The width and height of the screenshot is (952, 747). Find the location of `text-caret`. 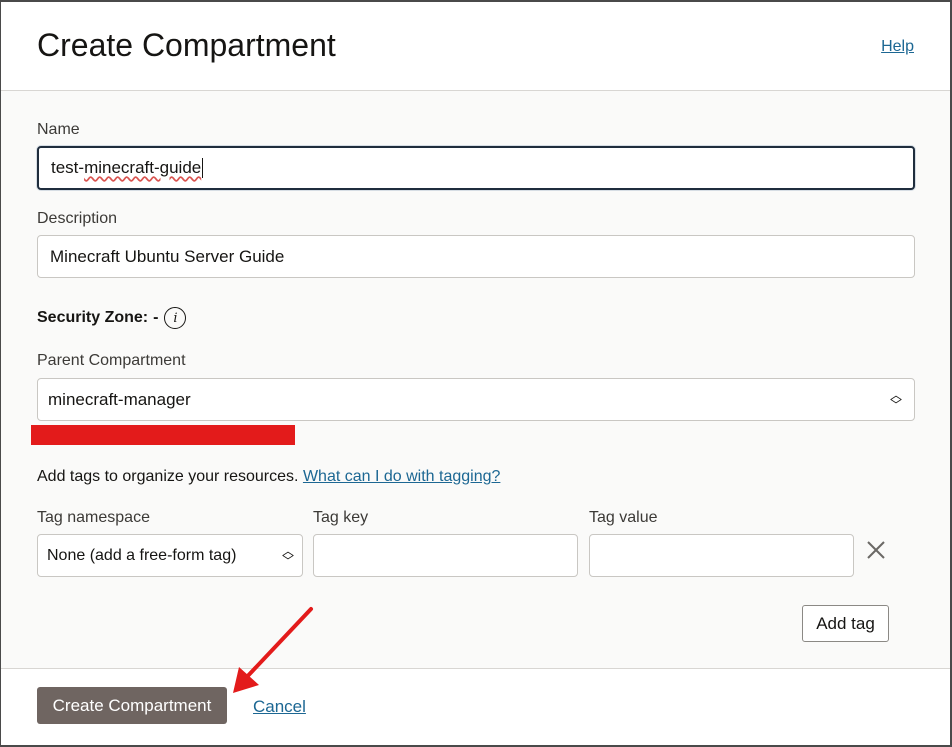

text-caret is located at coordinates (203, 168).